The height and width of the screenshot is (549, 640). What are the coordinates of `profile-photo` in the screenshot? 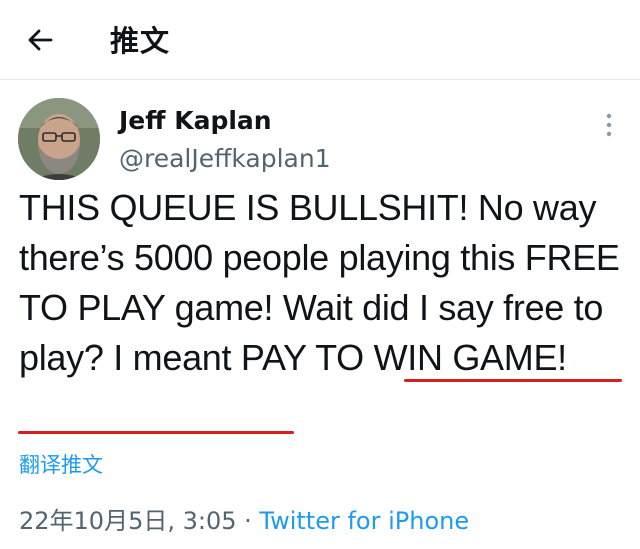 It's located at (59, 139).